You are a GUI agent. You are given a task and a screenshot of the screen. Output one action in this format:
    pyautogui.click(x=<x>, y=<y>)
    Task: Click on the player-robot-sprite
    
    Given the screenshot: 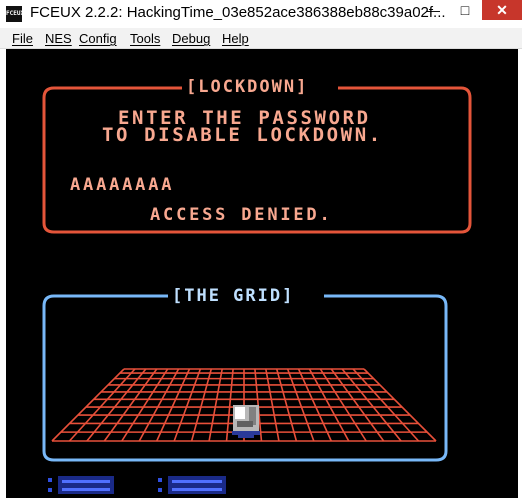 What is the action you would take?
    pyautogui.click(x=246, y=421)
    